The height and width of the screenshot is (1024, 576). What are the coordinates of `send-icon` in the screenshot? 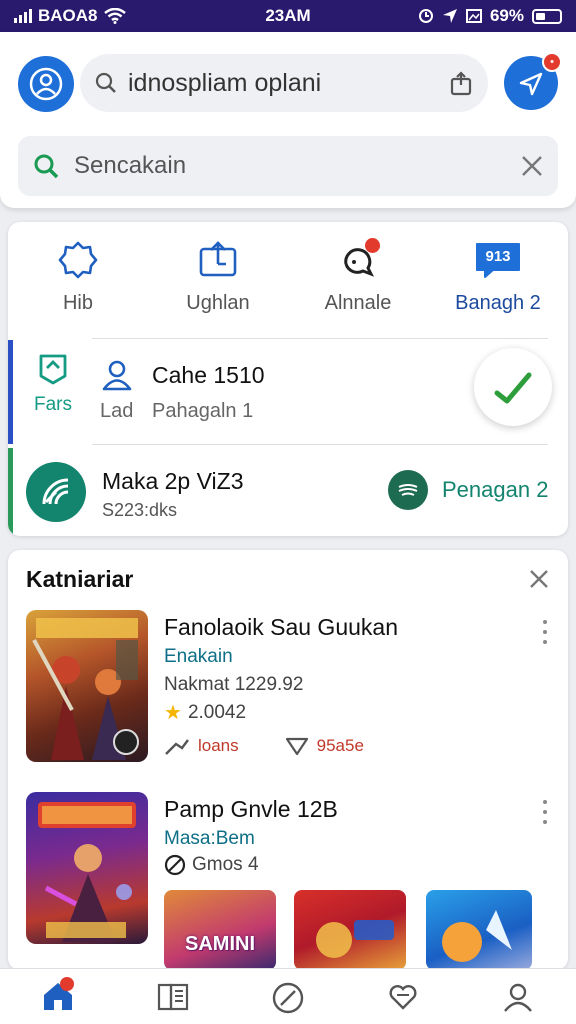 It's located at (531, 84).